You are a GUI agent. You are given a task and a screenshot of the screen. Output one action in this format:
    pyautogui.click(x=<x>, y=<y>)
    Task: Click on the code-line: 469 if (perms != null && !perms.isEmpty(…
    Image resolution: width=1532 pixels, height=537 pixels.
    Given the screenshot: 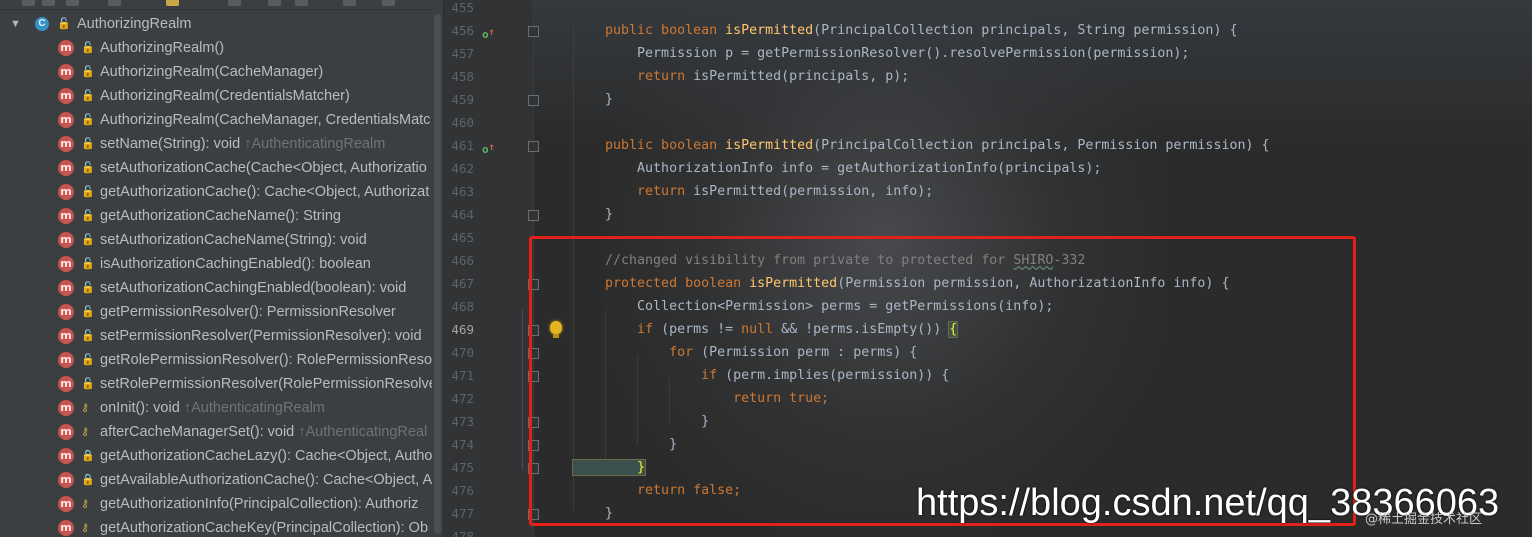 What is the action you would take?
    pyautogui.click(x=988, y=329)
    